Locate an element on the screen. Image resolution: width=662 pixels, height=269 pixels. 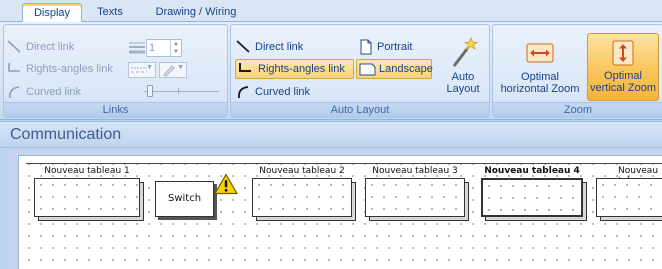
auto-direct-link-label: Direct link is located at coordinates (279, 47).